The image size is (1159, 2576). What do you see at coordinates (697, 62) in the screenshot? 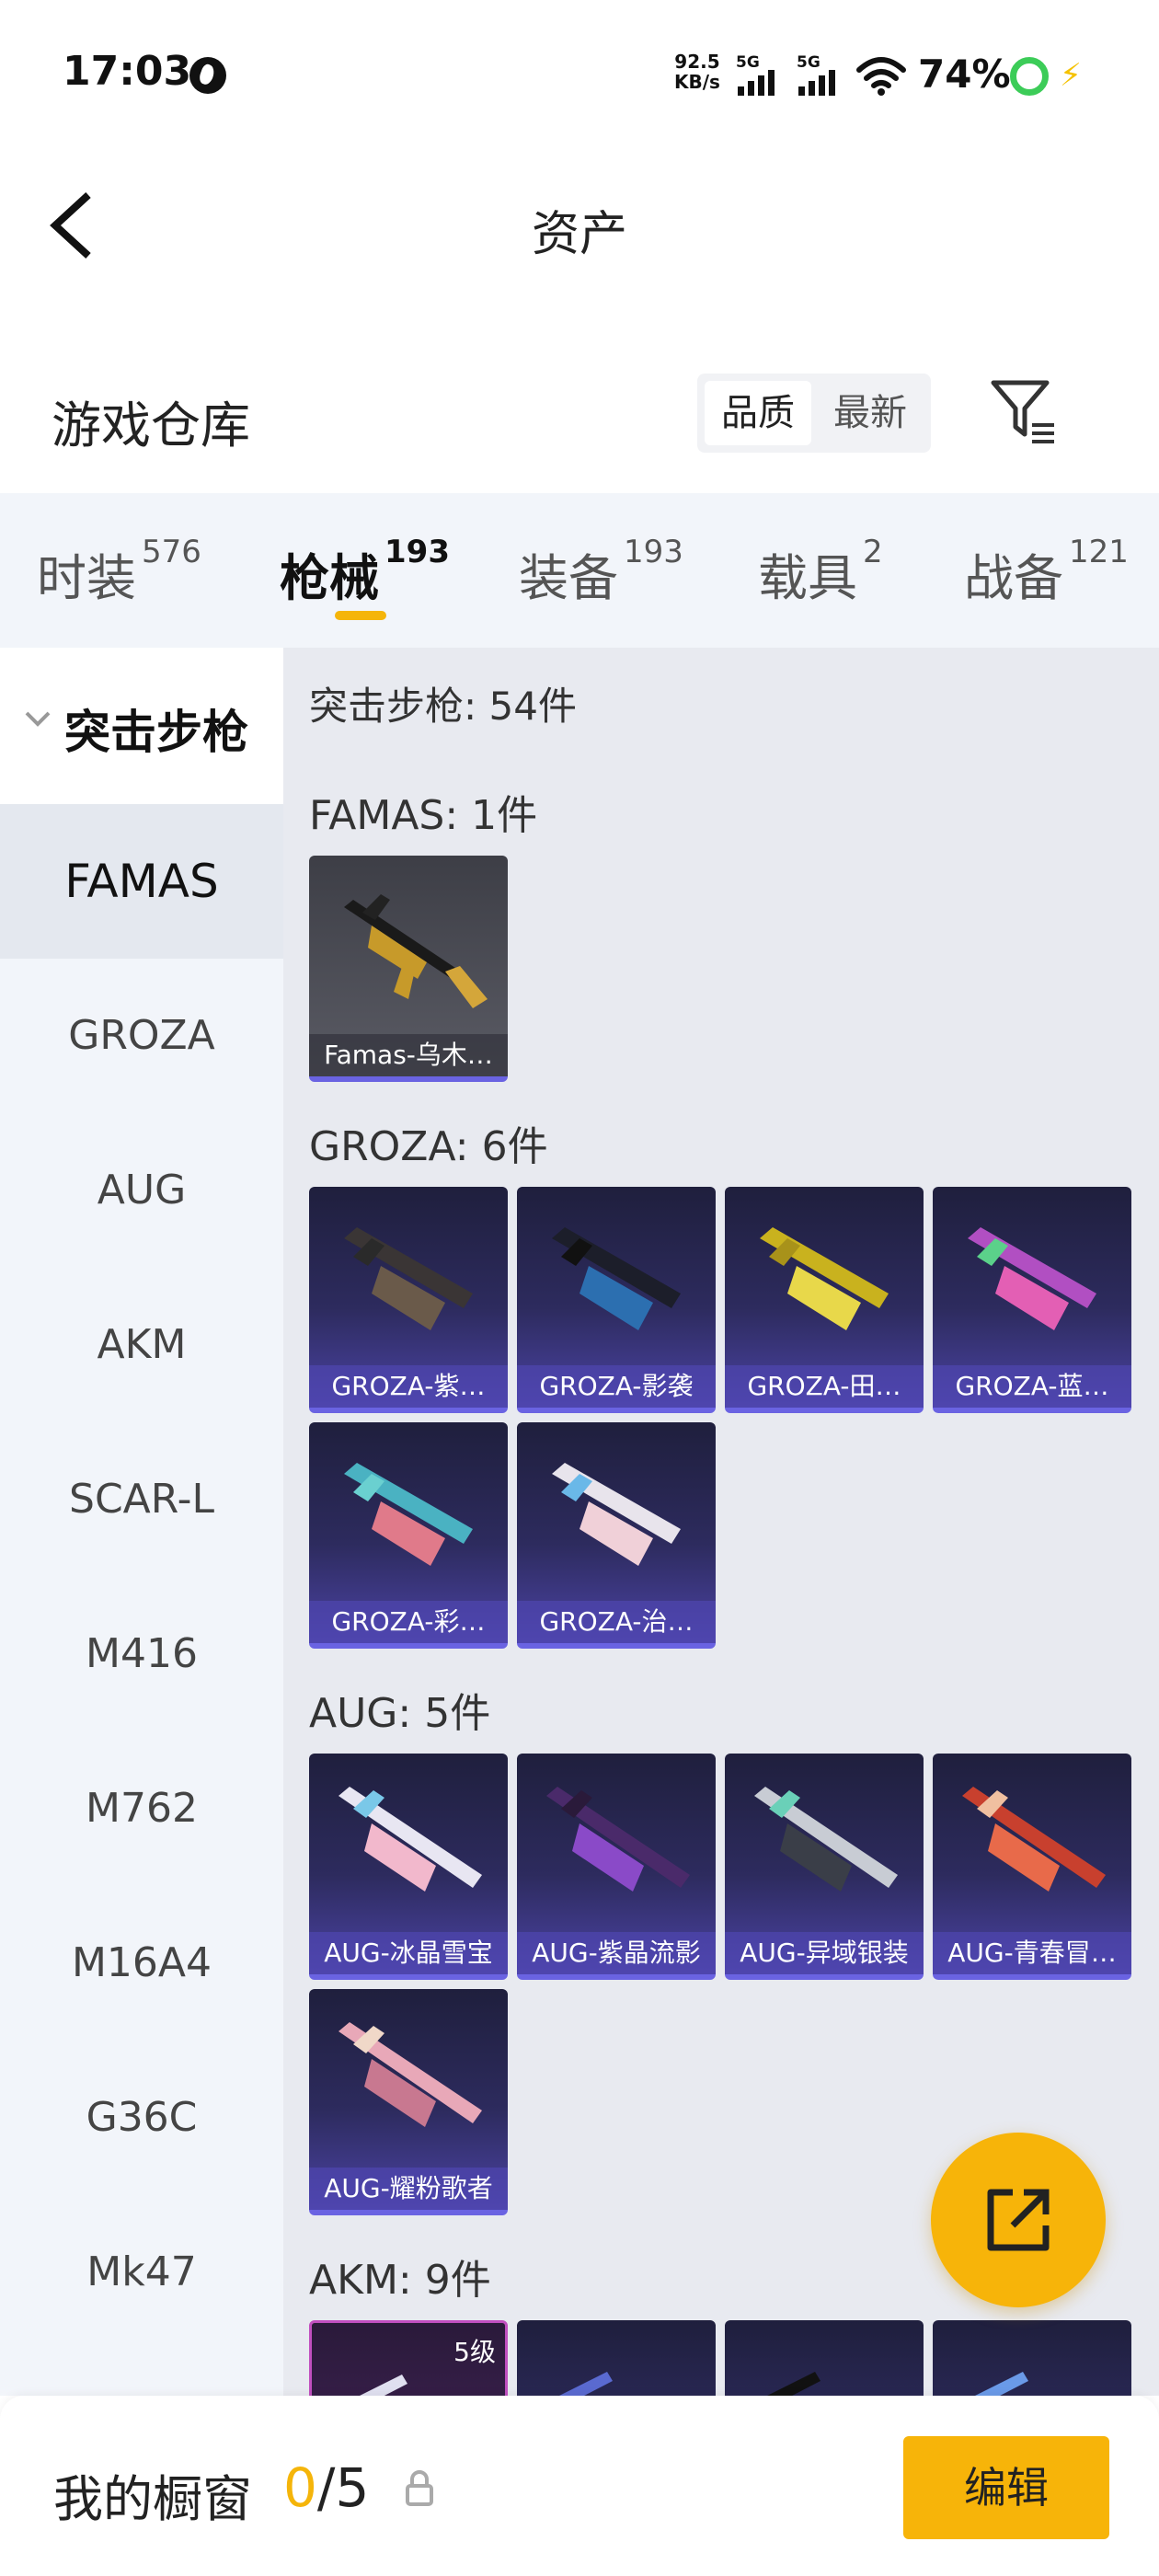
I see `network-speed-value: 92.5` at bounding box center [697, 62].